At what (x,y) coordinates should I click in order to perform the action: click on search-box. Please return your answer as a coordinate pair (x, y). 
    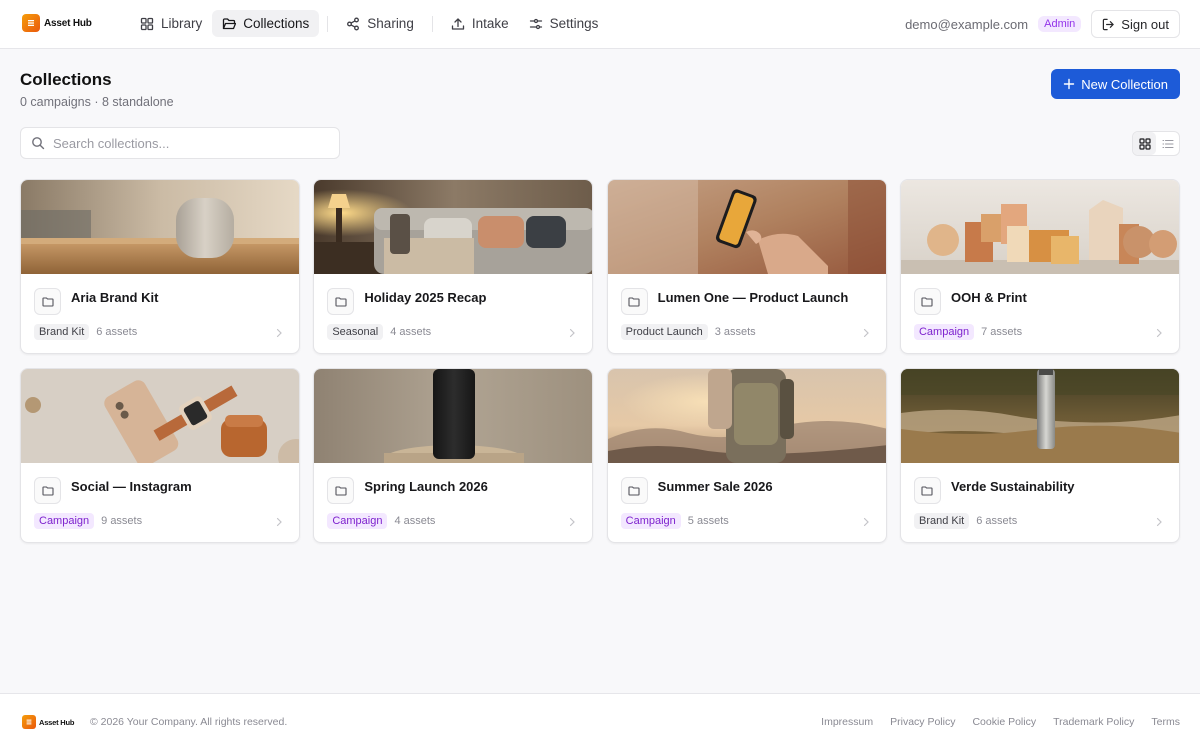
    Looking at the image, I should click on (180, 143).